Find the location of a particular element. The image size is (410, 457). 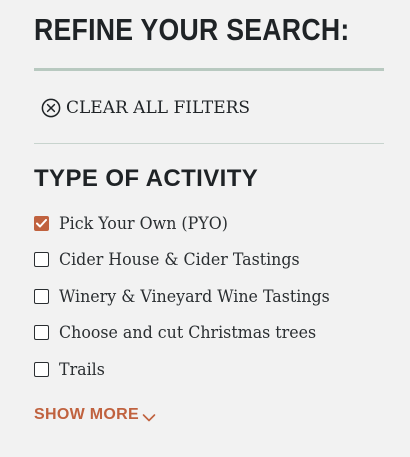

close-circle-icon is located at coordinates (51, 108).